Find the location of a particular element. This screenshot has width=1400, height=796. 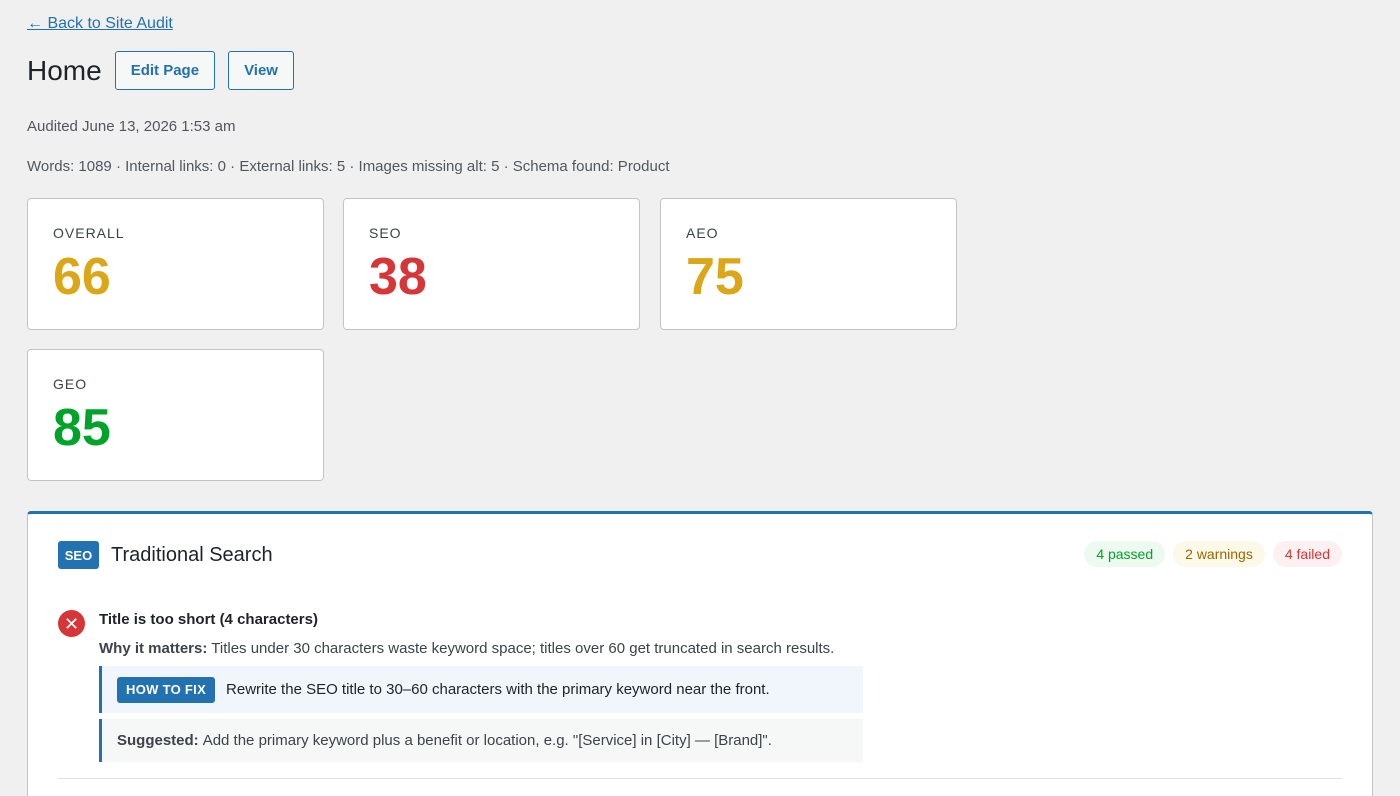

score-value: 66 is located at coordinates (82, 277).